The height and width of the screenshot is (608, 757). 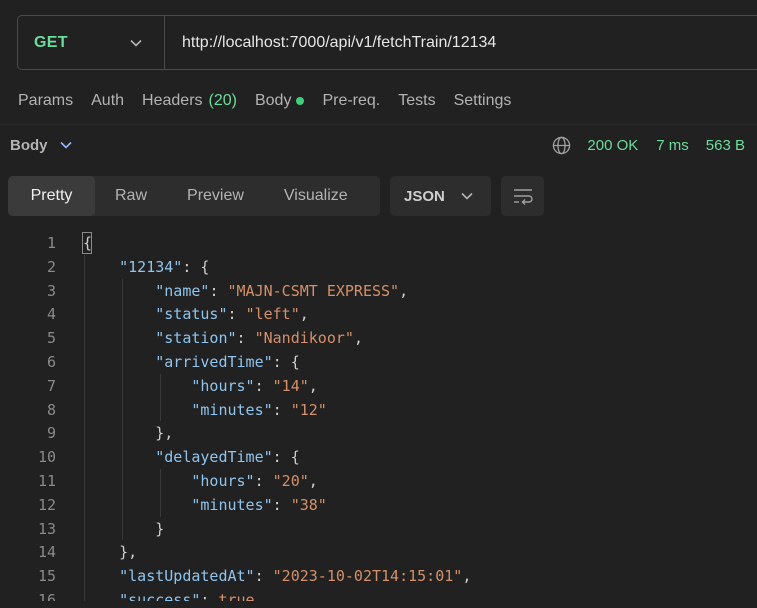 I want to click on code-line: 1{, so click(x=378, y=243).